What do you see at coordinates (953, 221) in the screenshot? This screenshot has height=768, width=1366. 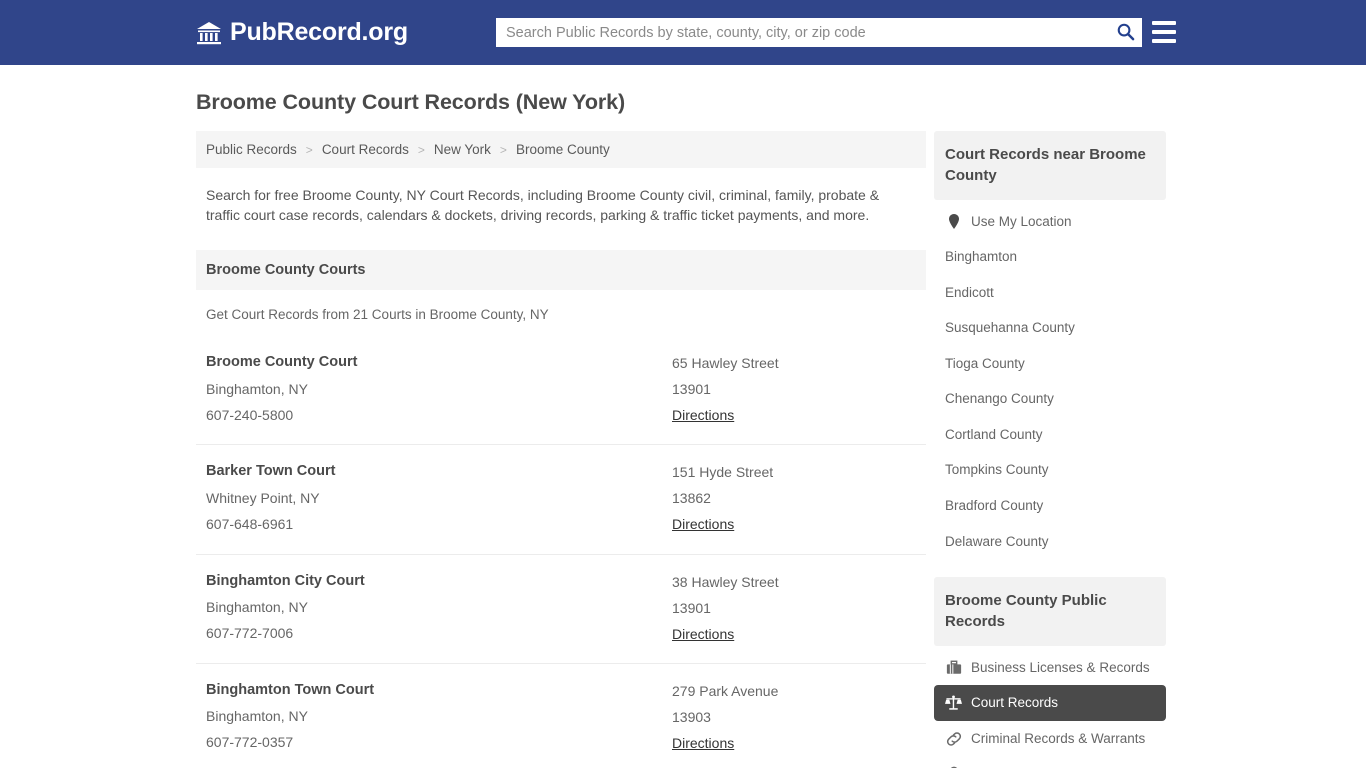 I see `map-pin-icon` at bounding box center [953, 221].